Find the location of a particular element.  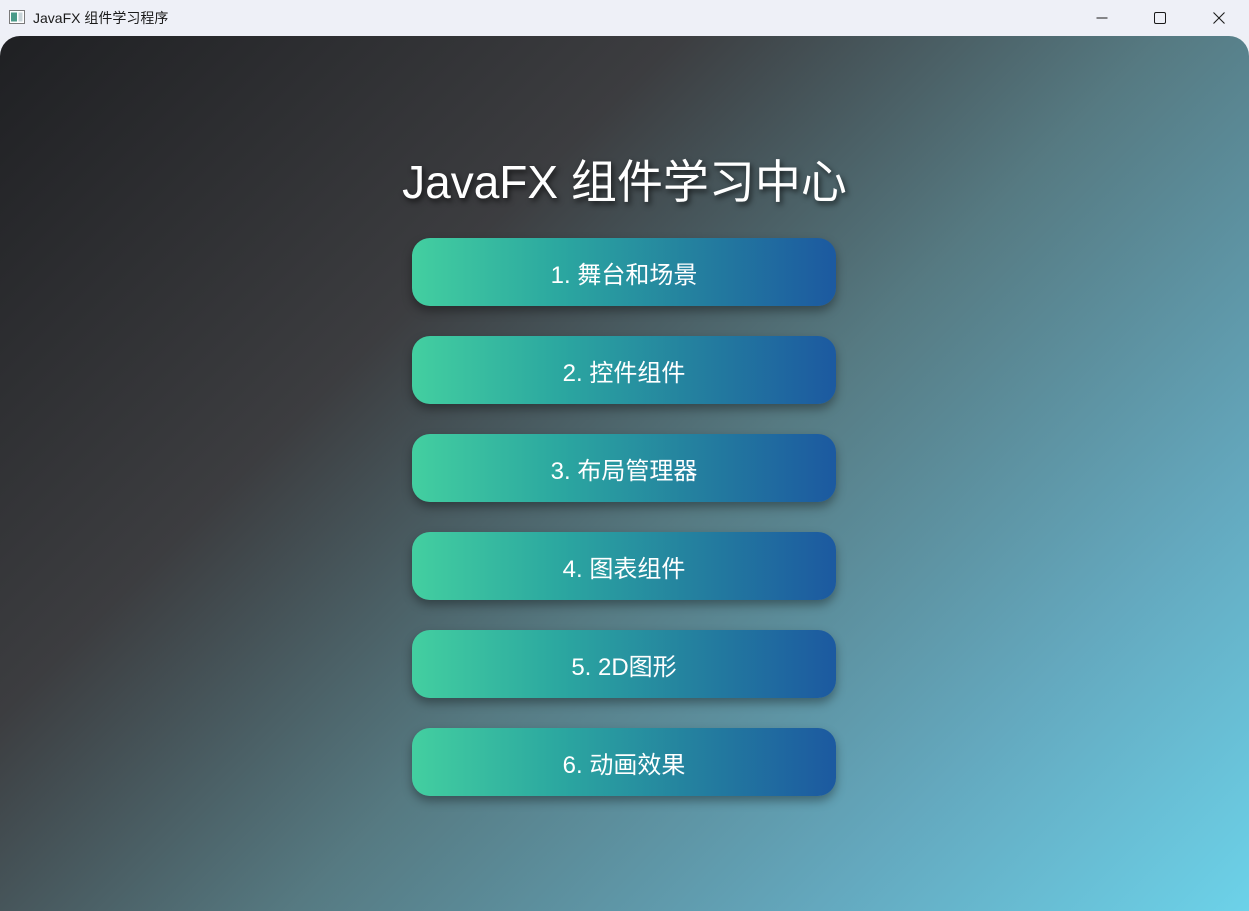

maximize-button is located at coordinates (1160, 18).